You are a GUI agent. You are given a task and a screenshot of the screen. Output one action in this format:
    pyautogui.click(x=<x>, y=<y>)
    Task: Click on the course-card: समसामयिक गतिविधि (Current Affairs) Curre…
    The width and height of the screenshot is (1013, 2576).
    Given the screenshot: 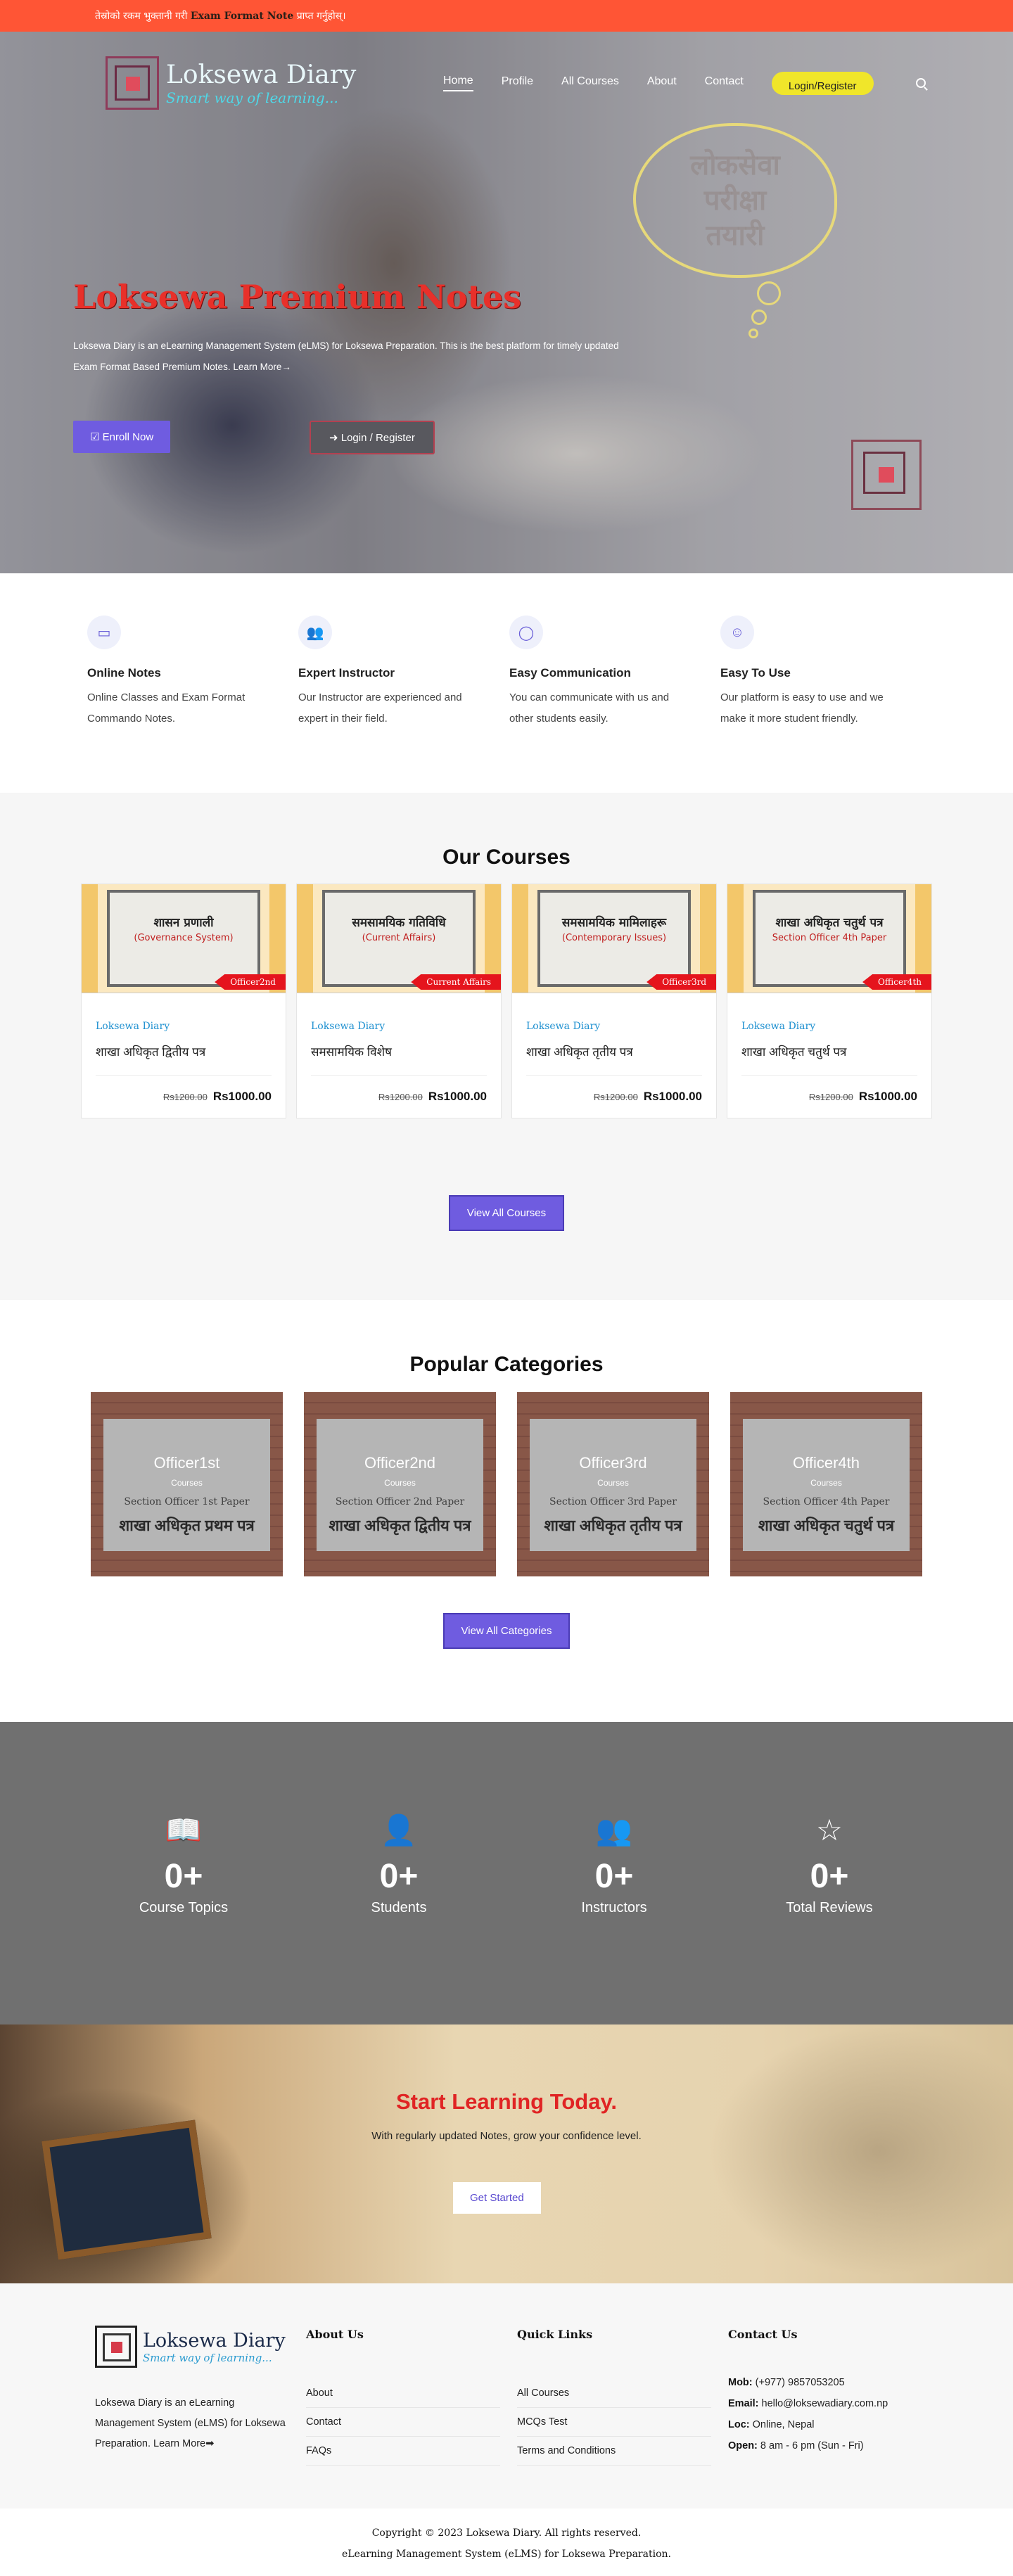 What is the action you would take?
    pyautogui.click(x=399, y=1001)
    